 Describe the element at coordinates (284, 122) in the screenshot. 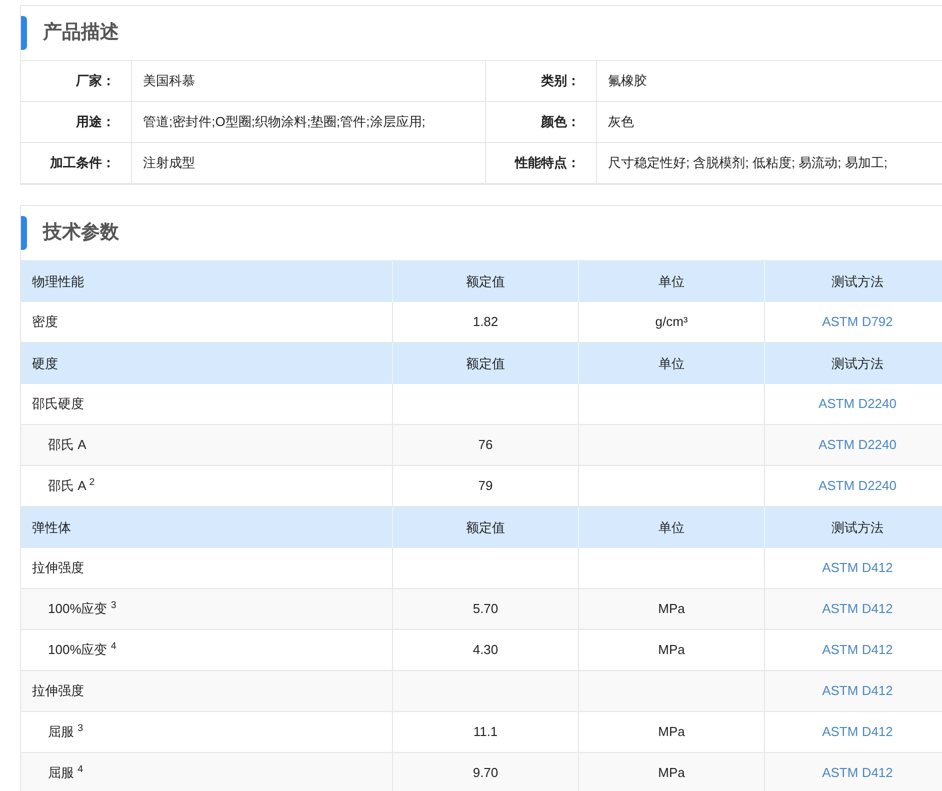

I see `field-value: 管道;密封件;O型圈;织物涂料;垫圈;管件;涂层应用;` at that location.